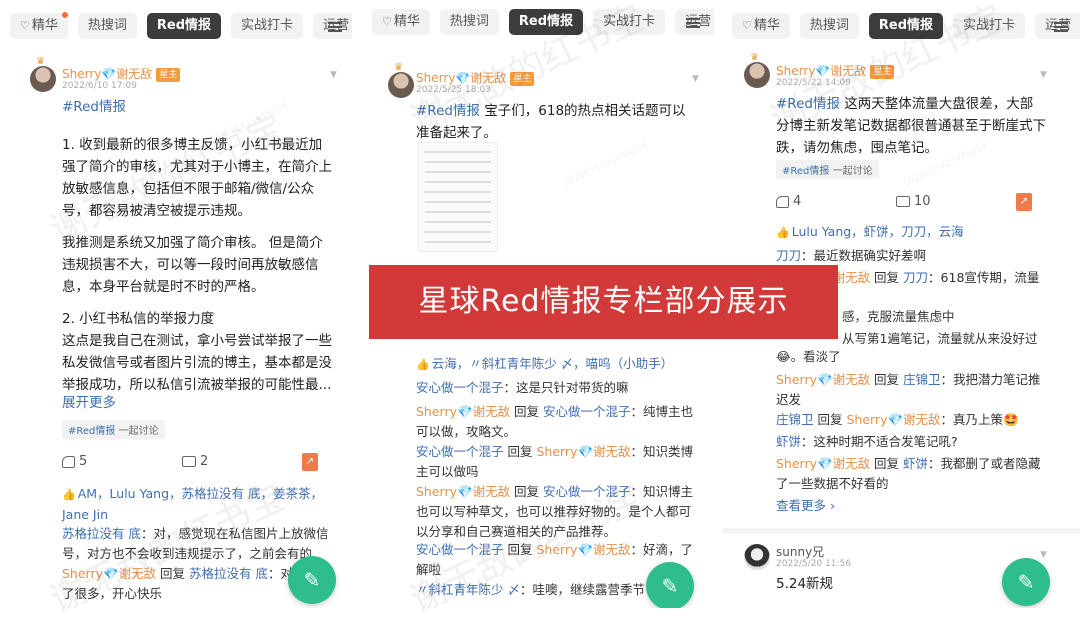  Describe the element at coordinates (788, 255) in the screenshot. I see `commenter-name: 刀刀` at that location.